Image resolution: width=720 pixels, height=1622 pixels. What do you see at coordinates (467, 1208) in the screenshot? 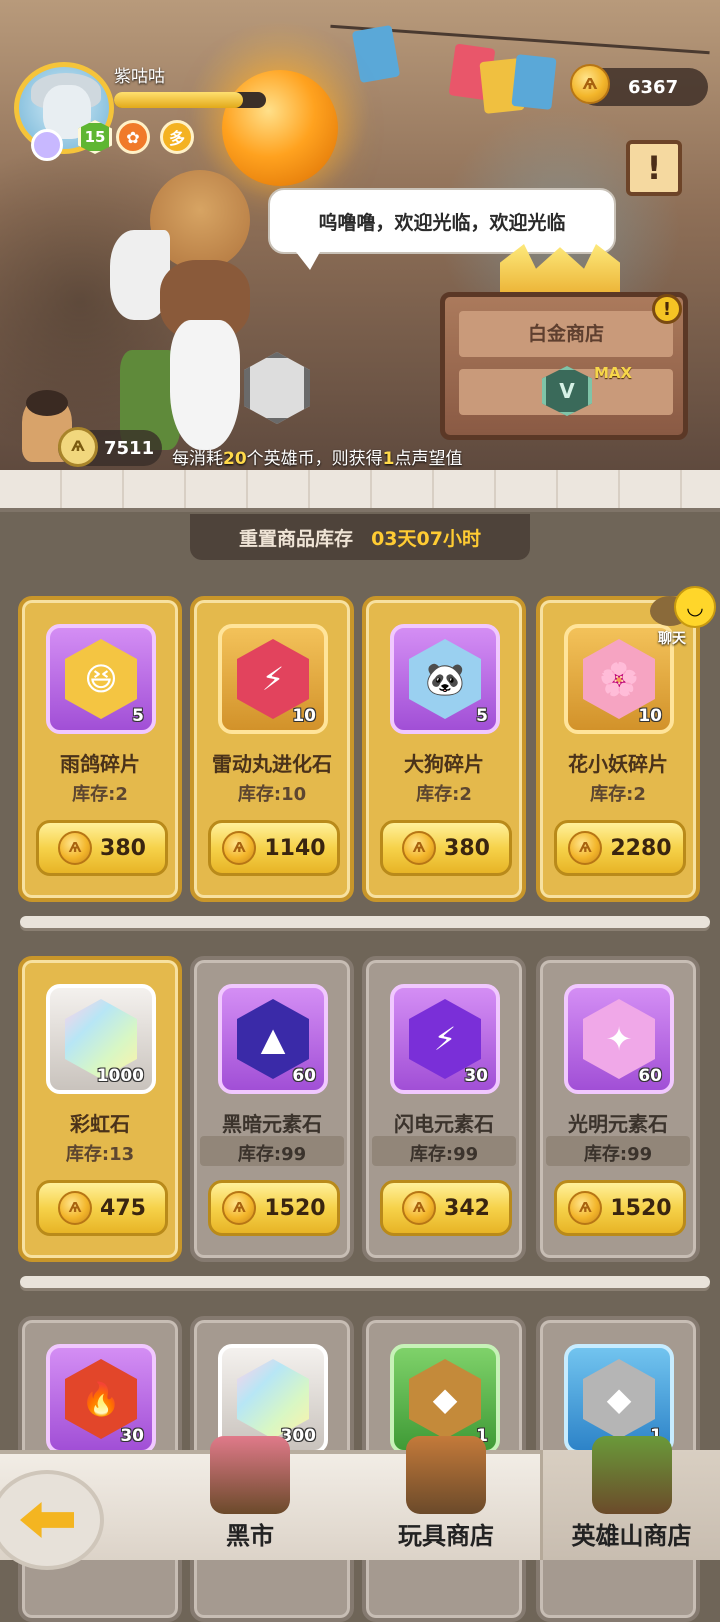
I see `item-price: 342` at bounding box center [467, 1208].